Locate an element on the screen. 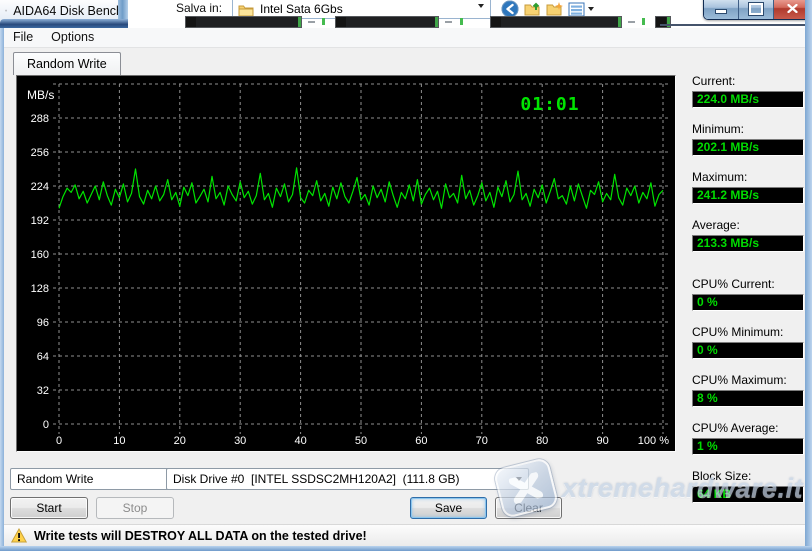 The width and height of the screenshot is (812, 551). stat-label: CPU% Current: is located at coordinates (733, 284).